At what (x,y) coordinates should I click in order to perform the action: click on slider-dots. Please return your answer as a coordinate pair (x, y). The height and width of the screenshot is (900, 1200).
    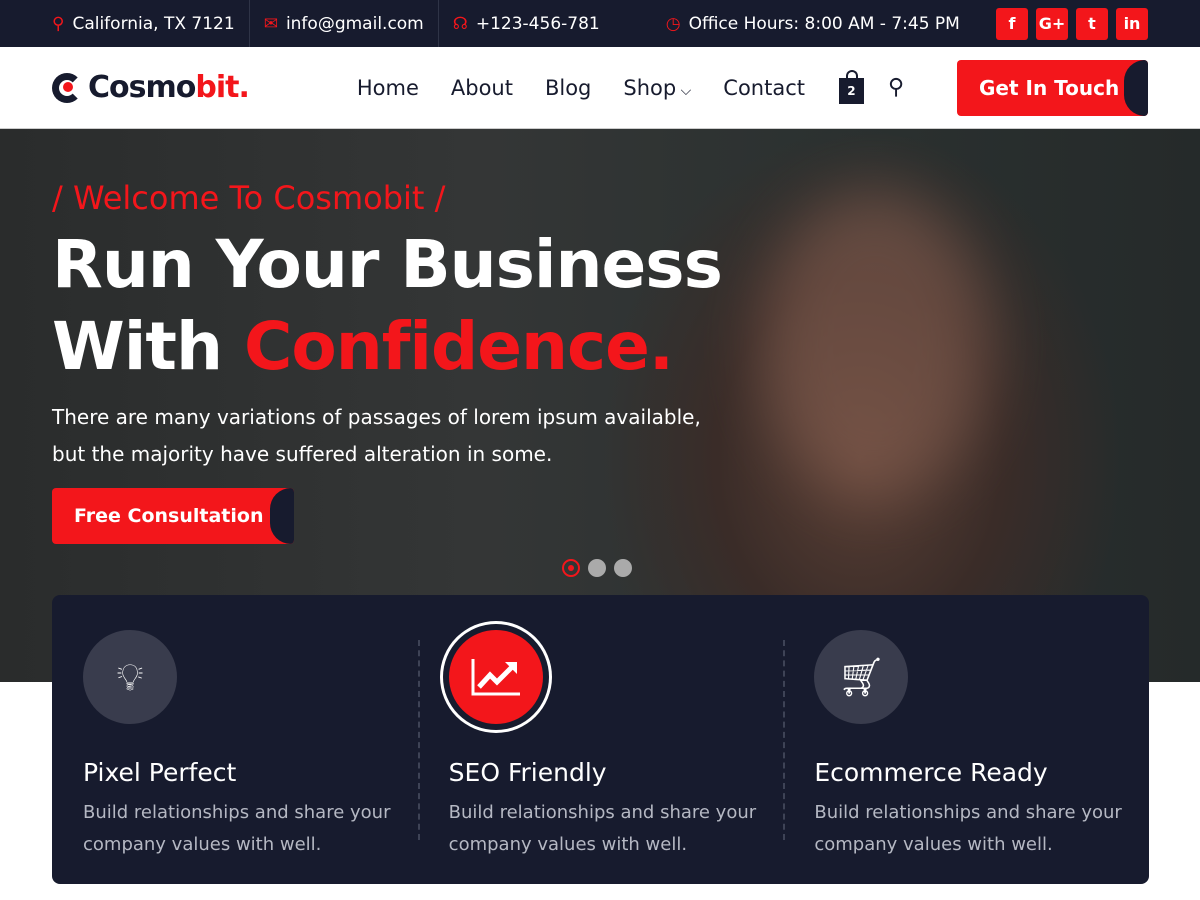
    Looking at the image, I should click on (597, 568).